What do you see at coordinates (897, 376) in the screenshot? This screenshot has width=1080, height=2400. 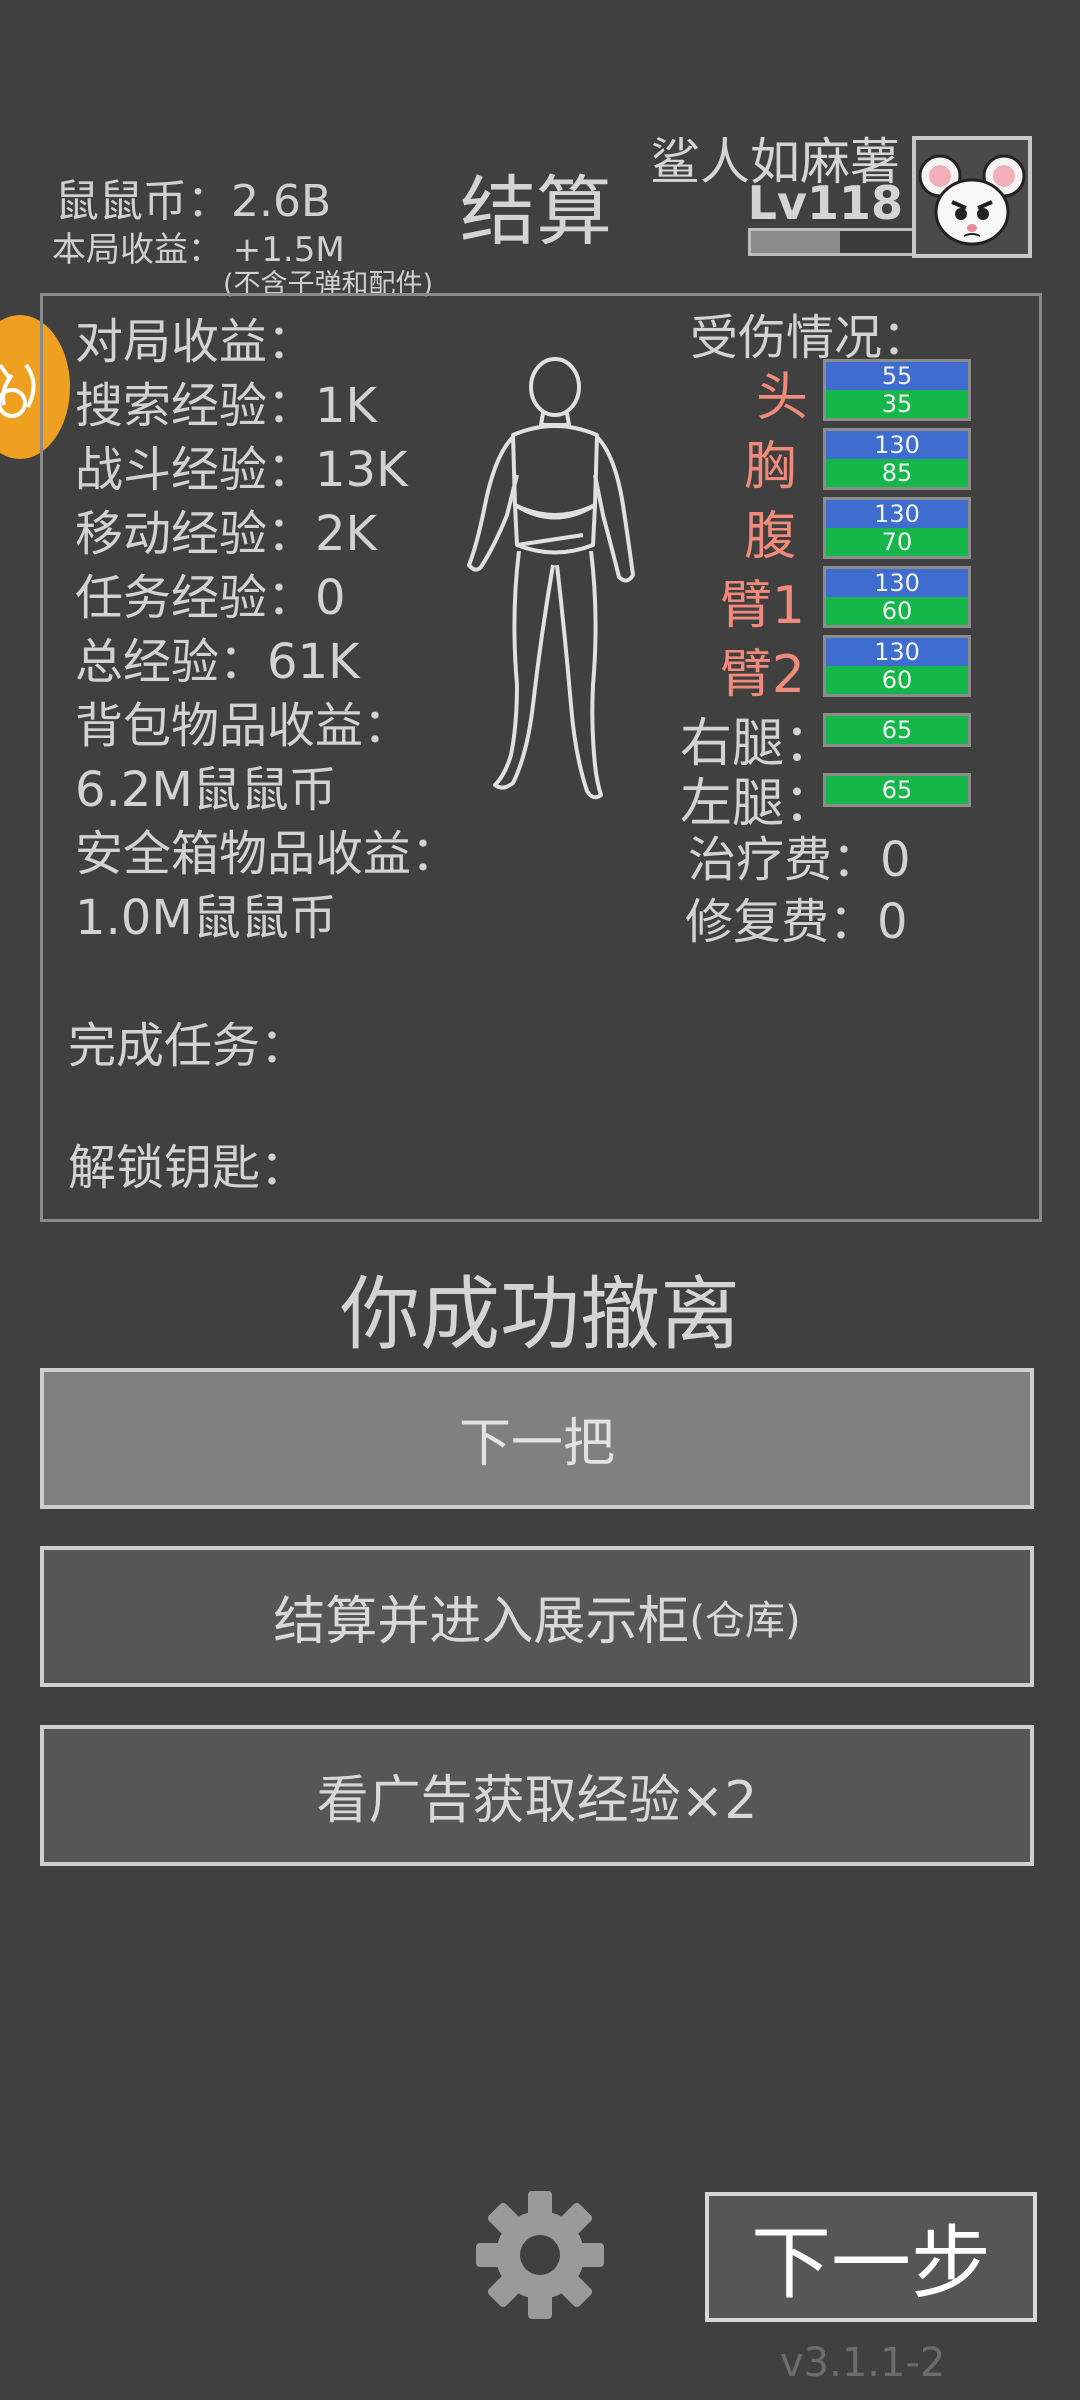 I see `max-hp-head: 55` at bounding box center [897, 376].